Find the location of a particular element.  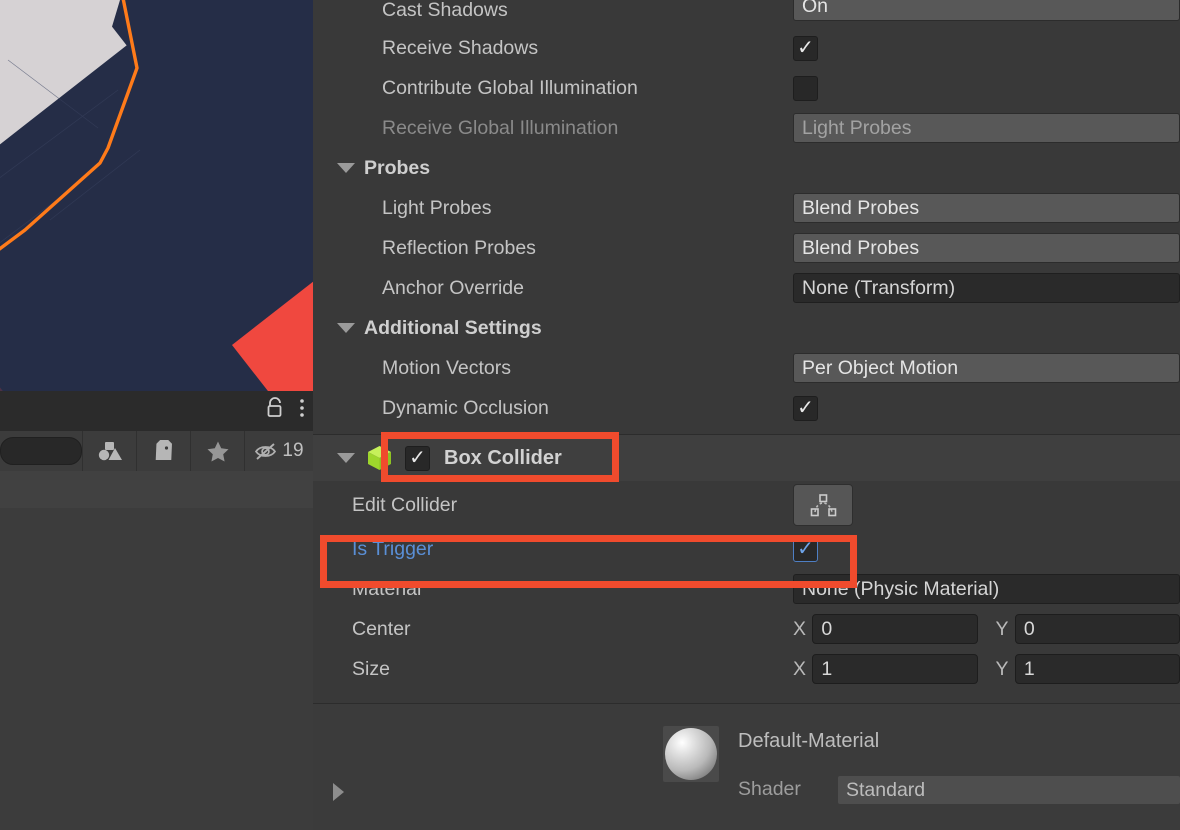

shapes-filter-icon is located at coordinates (110, 451).